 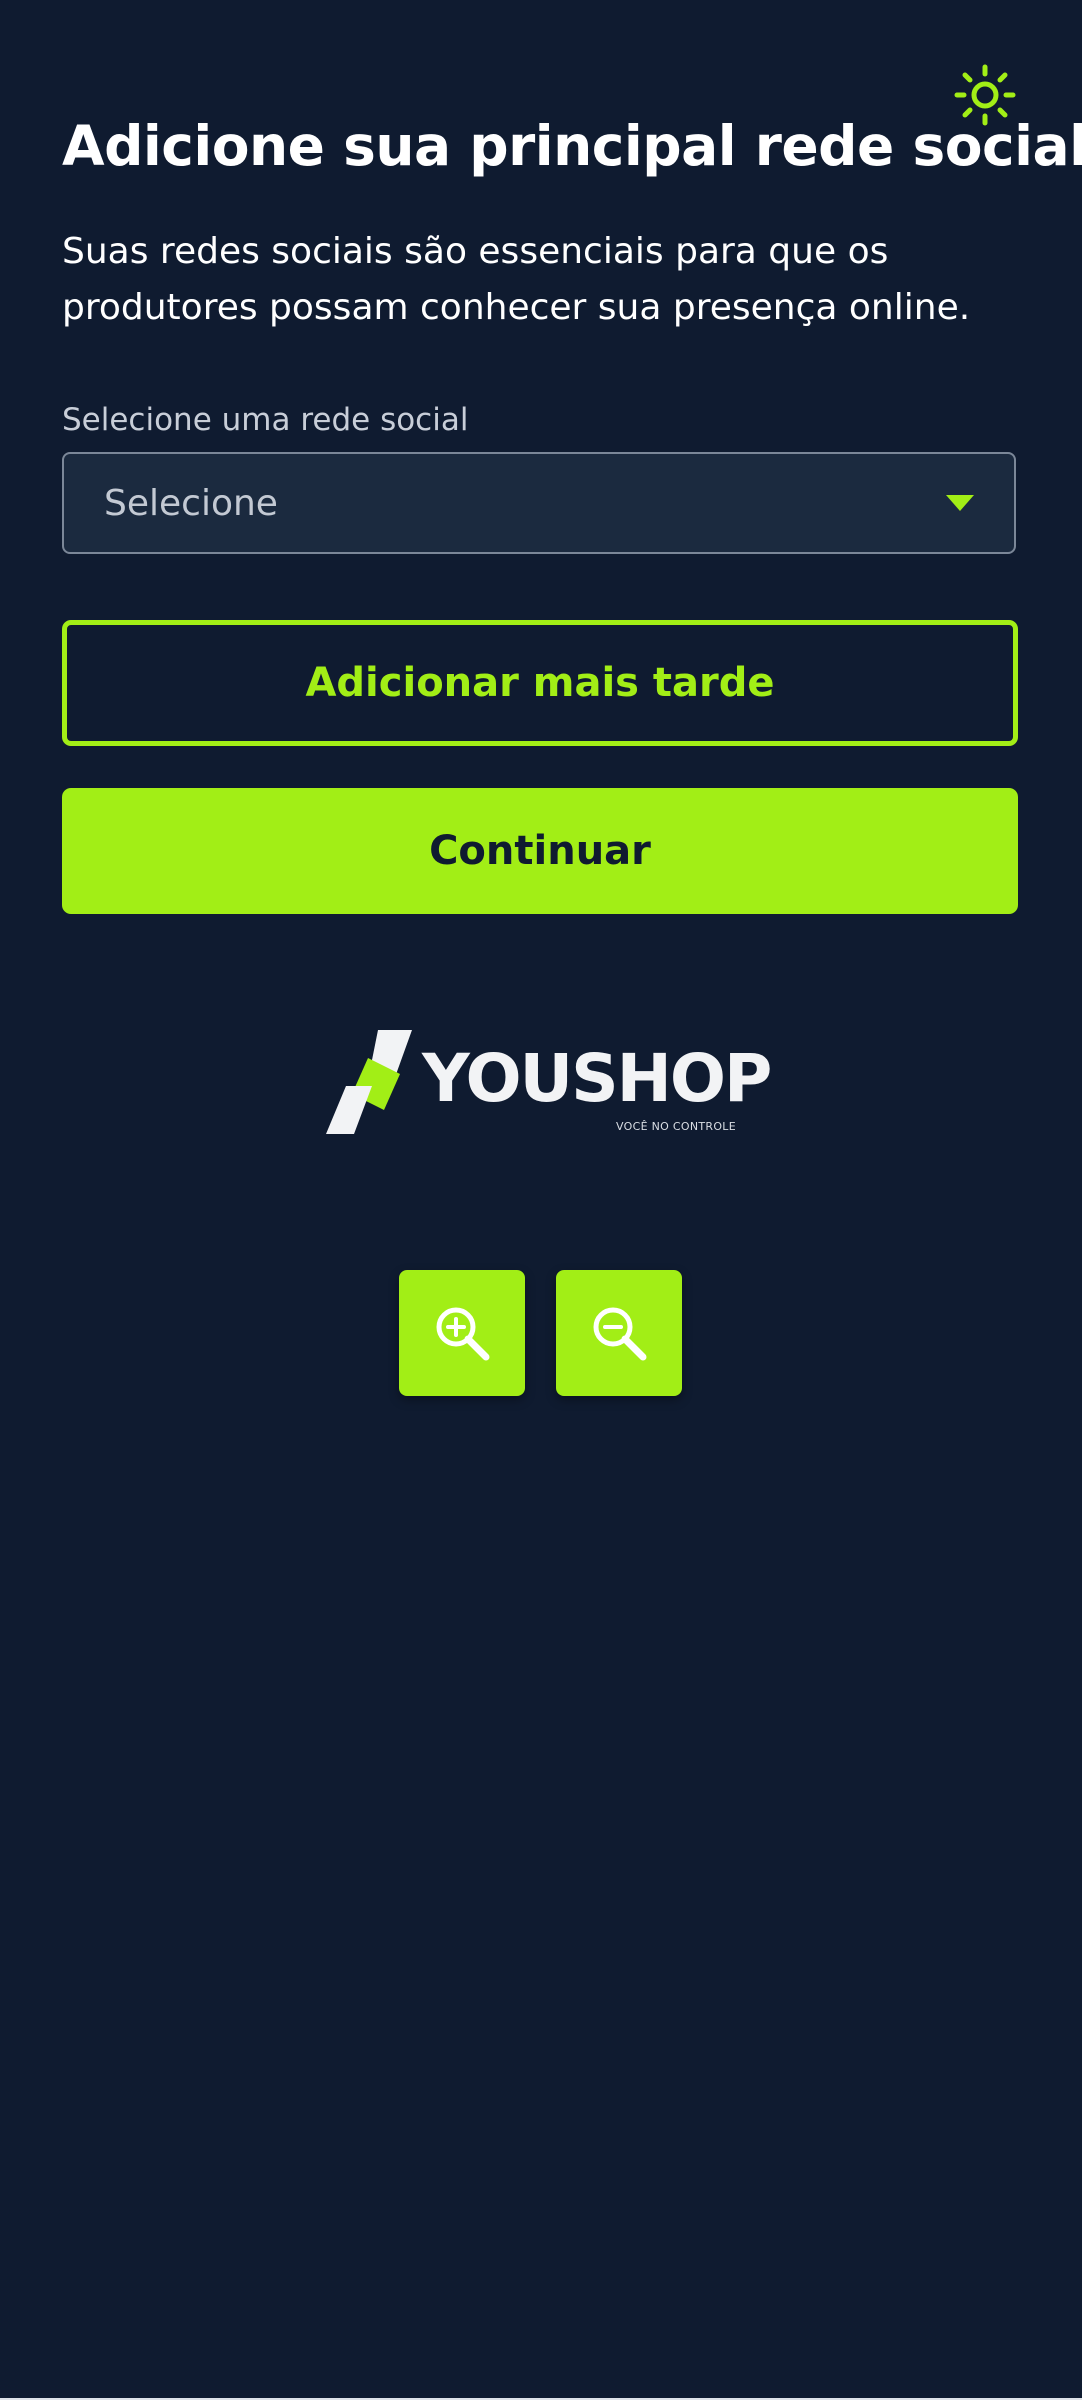 I want to click on logo-tagline: VOCÊ NO CONTROLE, so click(x=676, y=1126).